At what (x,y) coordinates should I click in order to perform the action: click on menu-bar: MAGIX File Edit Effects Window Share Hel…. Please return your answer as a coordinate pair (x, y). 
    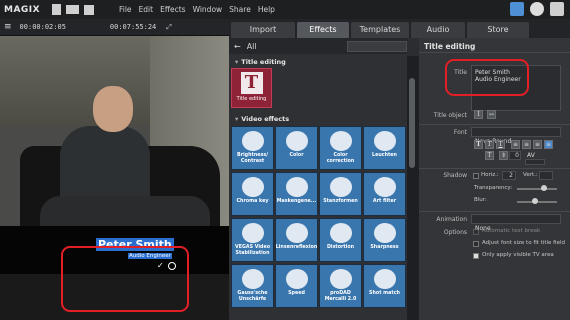
    Looking at the image, I should click on (285, 9).